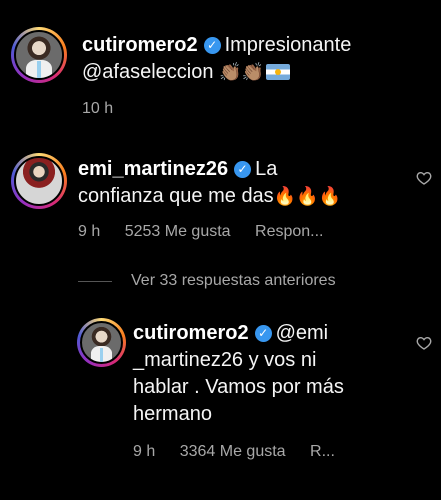 The height and width of the screenshot is (500, 441). I want to click on post-caption-line2: @afaseleccion, so click(147, 72).